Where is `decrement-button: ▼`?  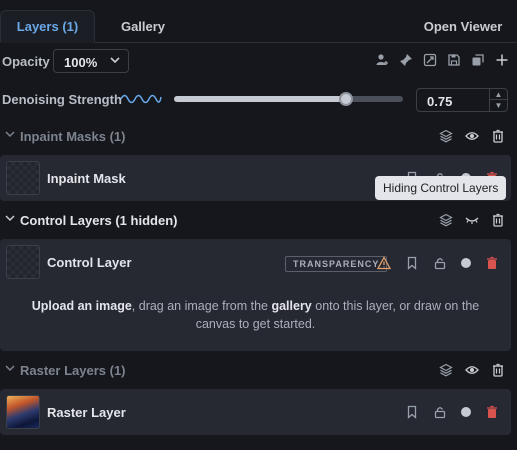 decrement-button: ▼ is located at coordinates (498, 105).